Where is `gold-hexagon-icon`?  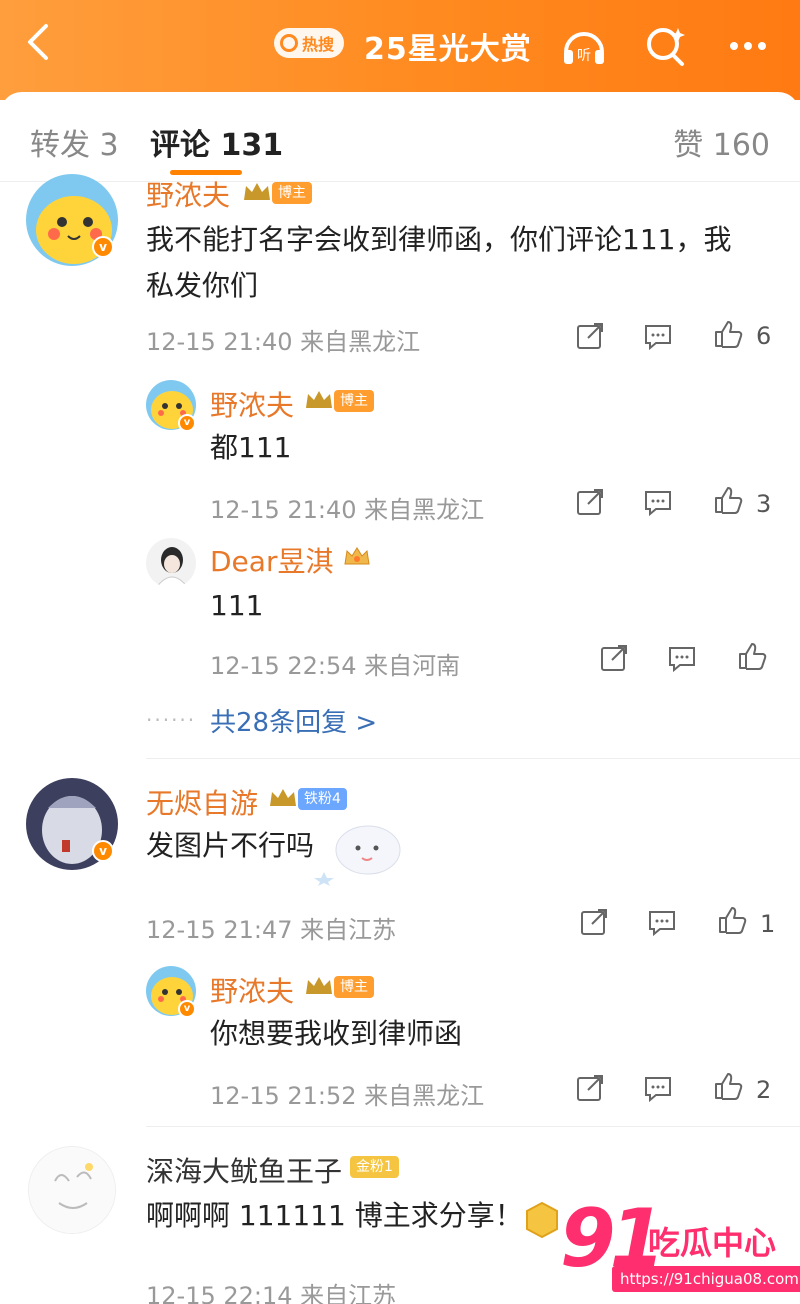 gold-hexagon-icon is located at coordinates (542, 1220).